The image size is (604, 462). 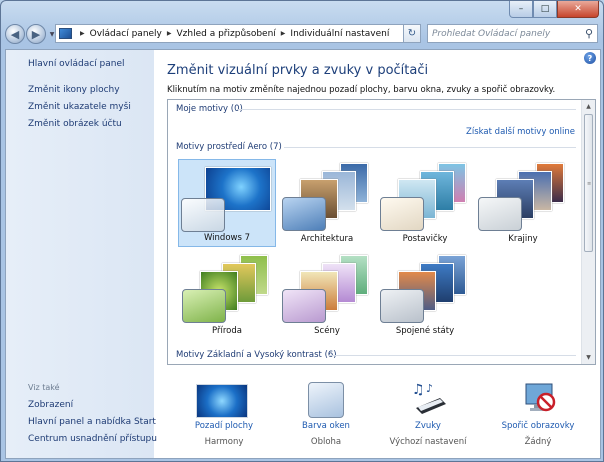 I want to click on sidebar-link-account-picture: Změnit obrázek účtu, so click(x=75, y=124).